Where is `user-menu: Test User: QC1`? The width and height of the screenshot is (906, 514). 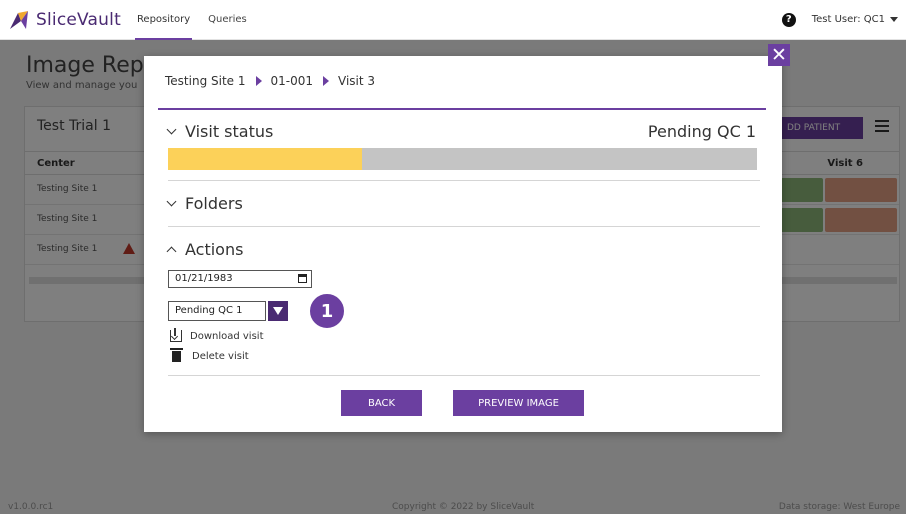
user-menu: Test User: QC1 is located at coordinates (855, 19).